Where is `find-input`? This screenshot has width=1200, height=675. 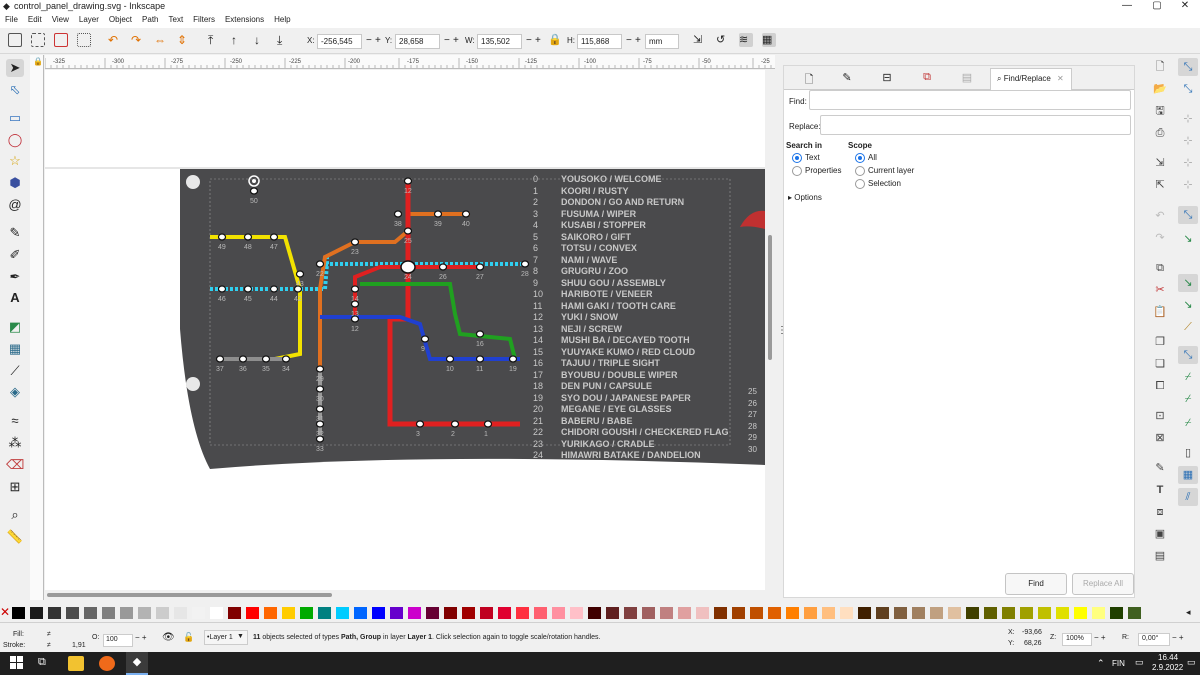 find-input is located at coordinates (970, 100).